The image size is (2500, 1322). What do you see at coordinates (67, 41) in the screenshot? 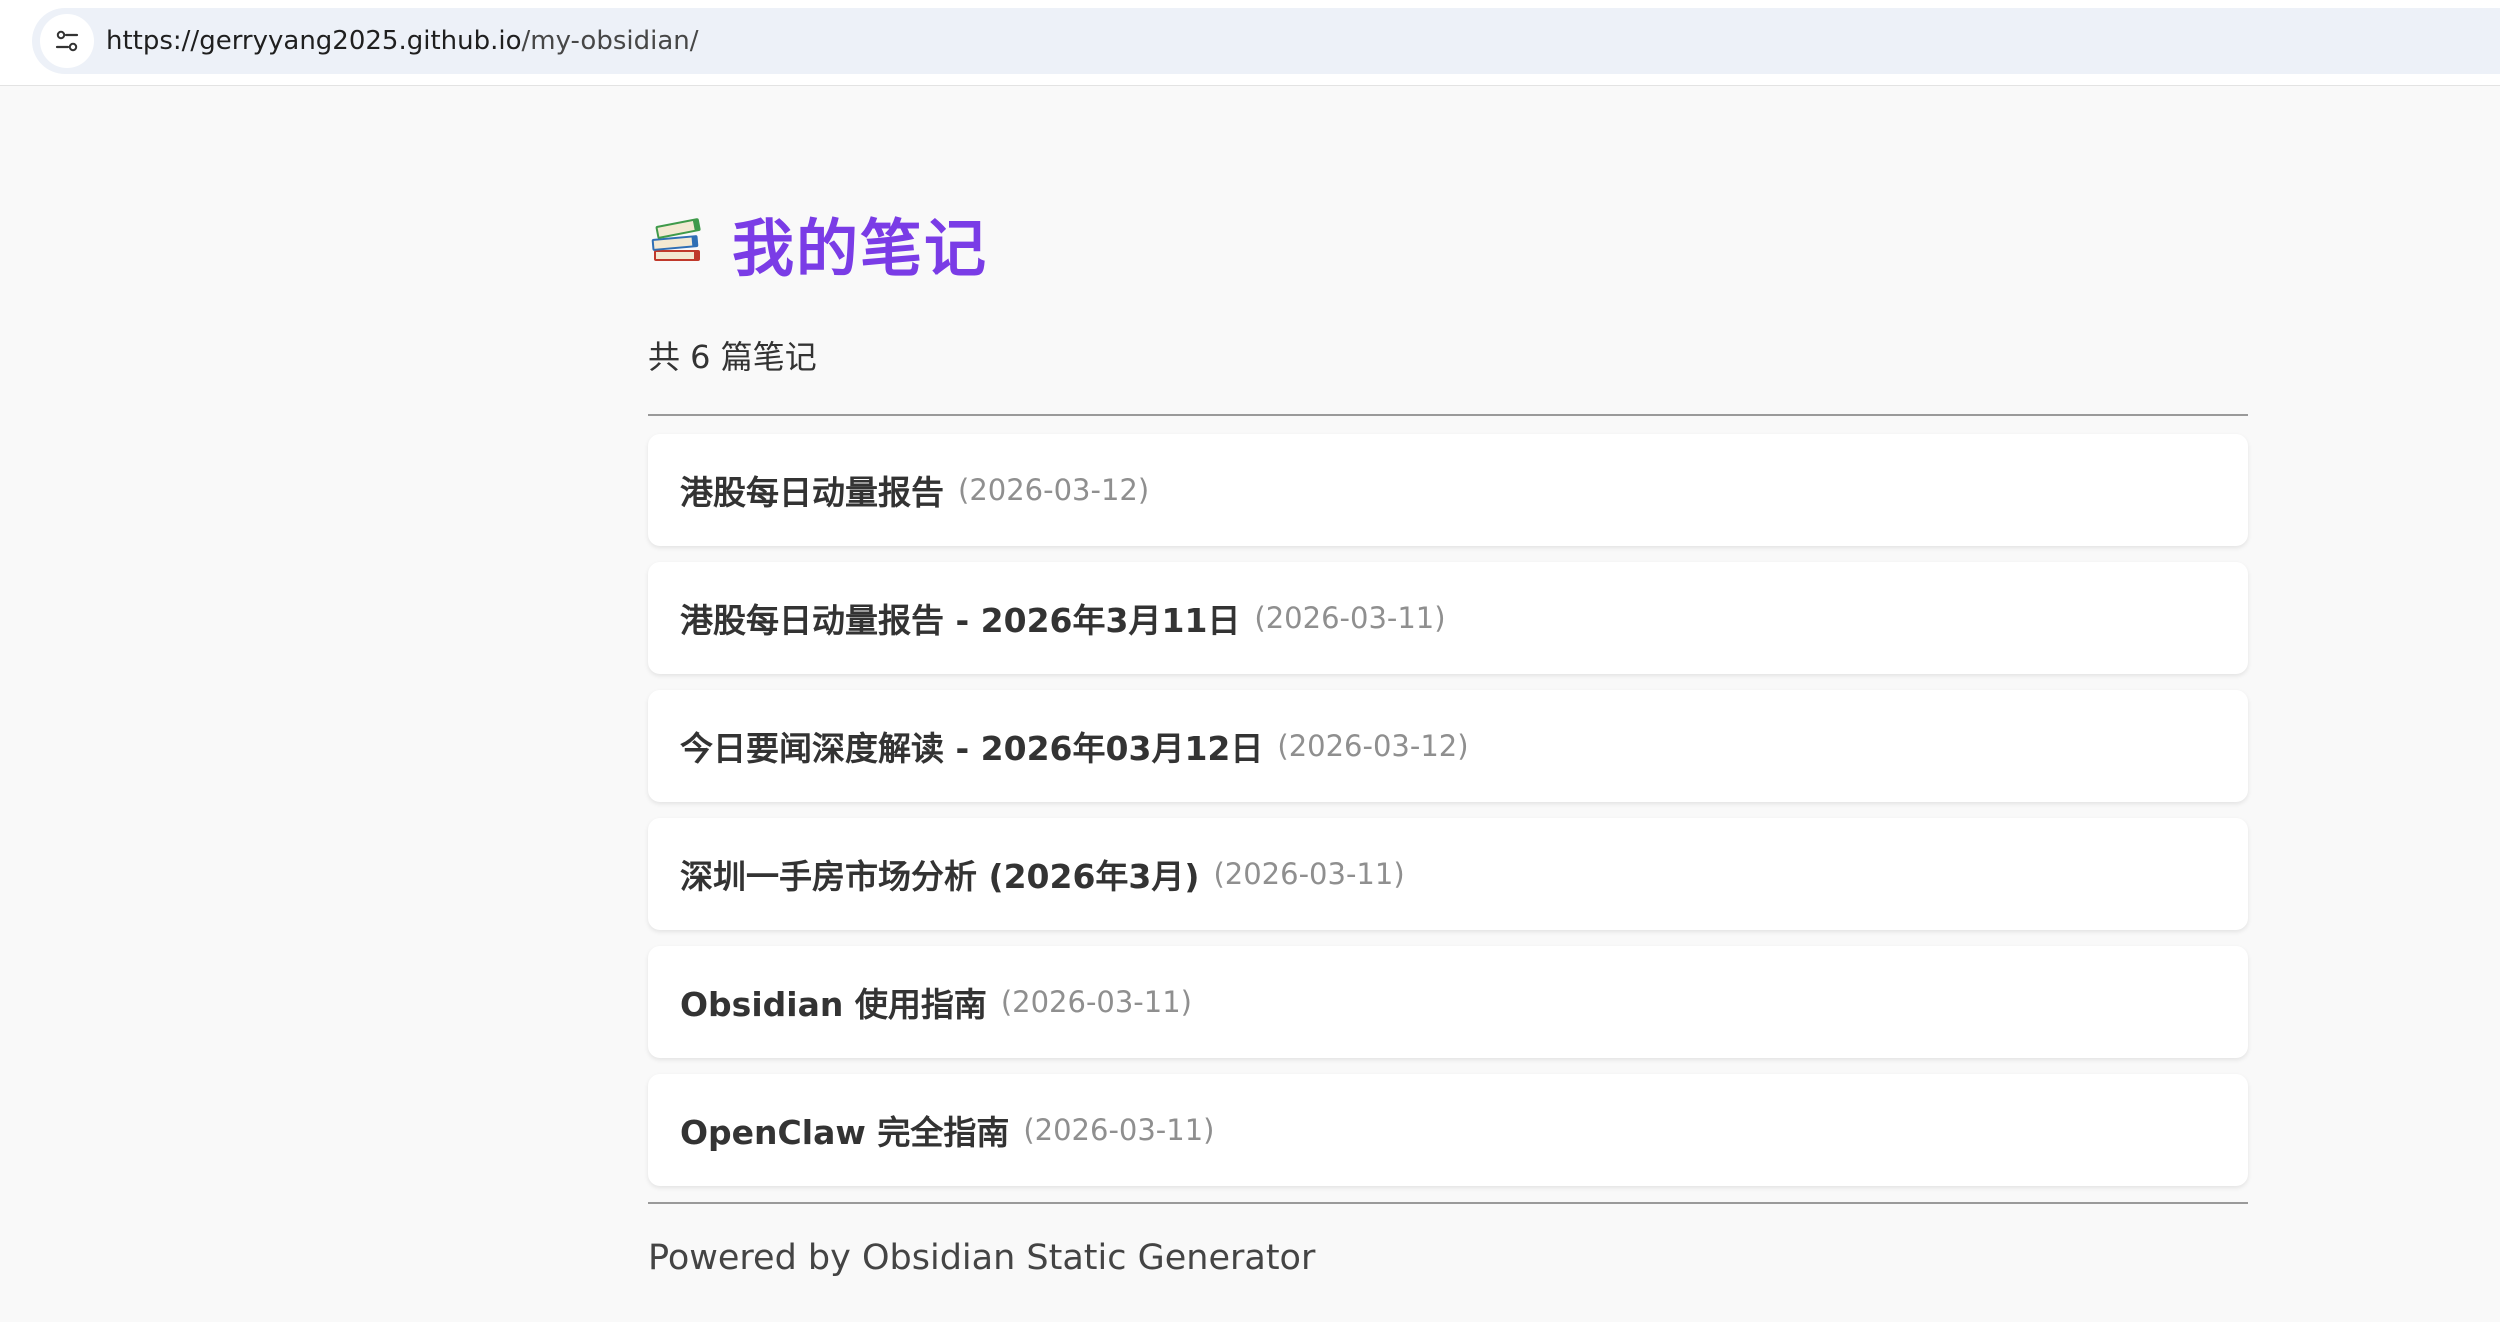
I see `site-info-button` at bounding box center [67, 41].